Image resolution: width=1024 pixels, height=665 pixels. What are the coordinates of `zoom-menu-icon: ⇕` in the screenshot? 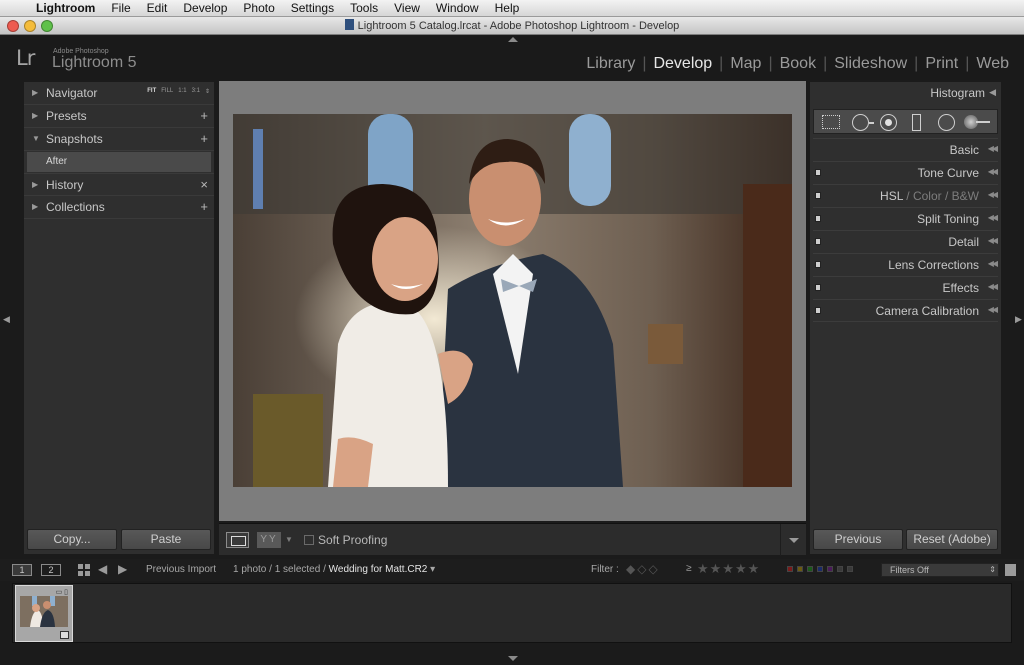 It's located at (207, 91).